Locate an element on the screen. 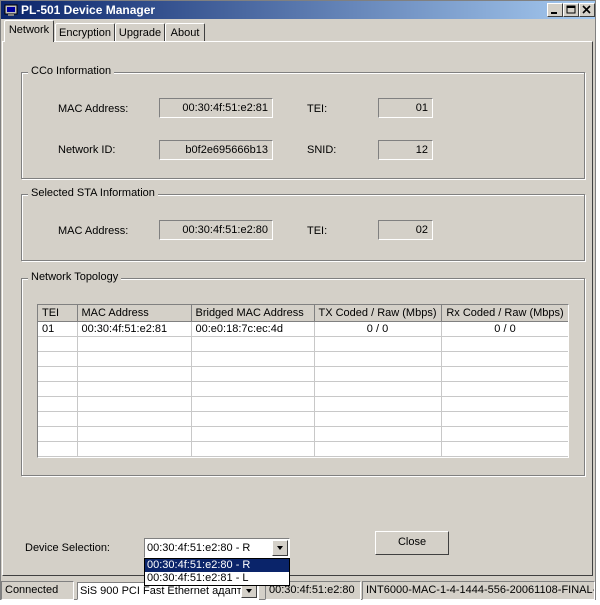 The height and width of the screenshot is (605, 600). device-selection-dropdown-button is located at coordinates (280, 548).